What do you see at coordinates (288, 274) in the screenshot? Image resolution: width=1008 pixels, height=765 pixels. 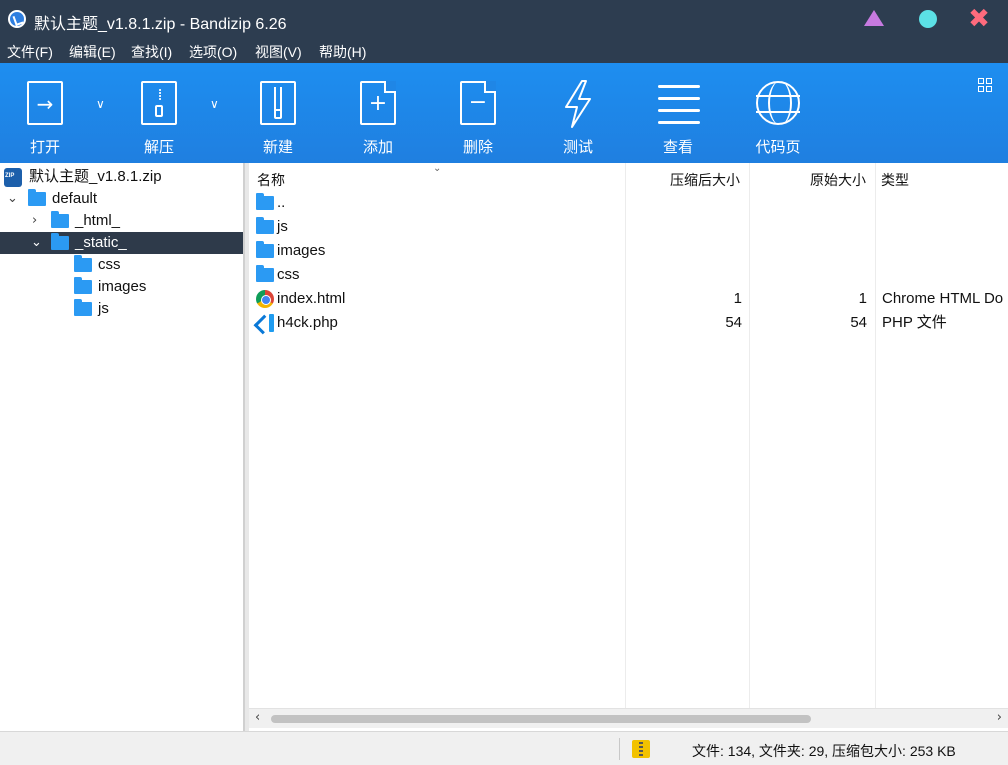 I see `file-name: css` at bounding box center [288, 274].